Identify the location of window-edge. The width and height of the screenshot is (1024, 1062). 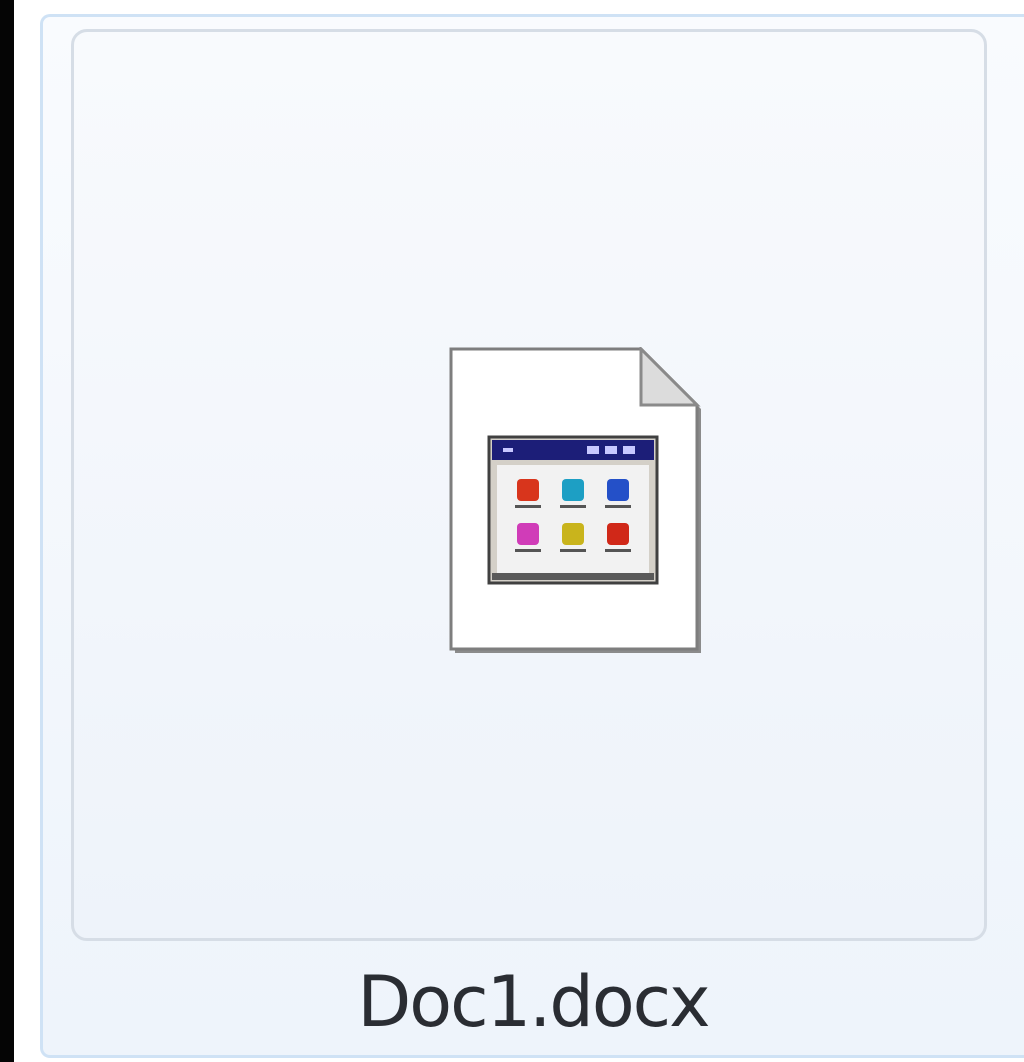
(7, 531).